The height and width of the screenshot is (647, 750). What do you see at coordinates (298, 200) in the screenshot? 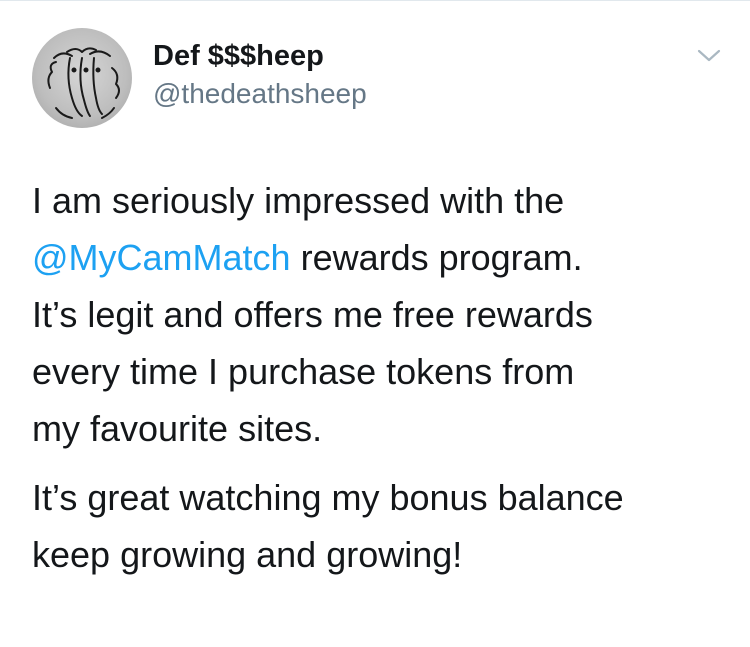
I see `tweet-line: I am seriously impressed with the` at bounding box center [298, 200].